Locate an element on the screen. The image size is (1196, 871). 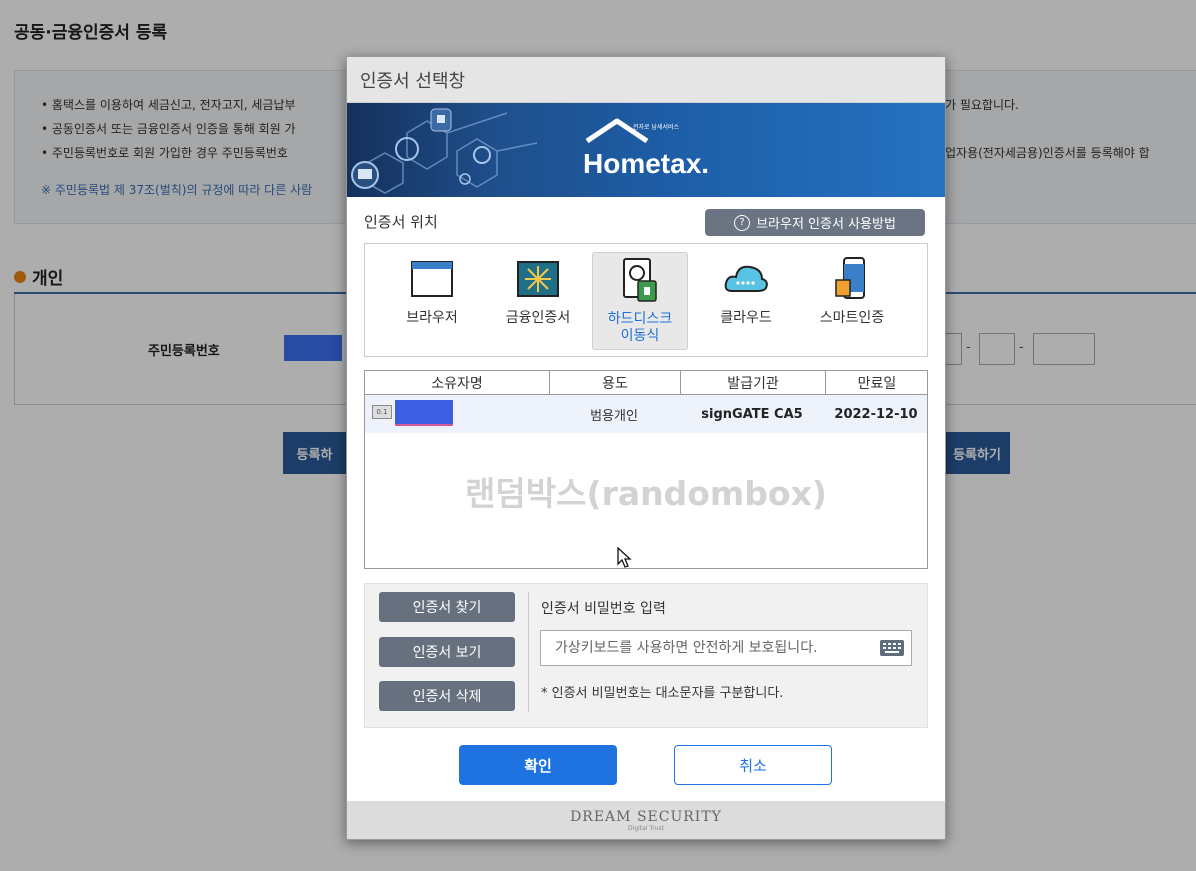
certificate-icon: 0.1 is located at coordinates (382, 412).